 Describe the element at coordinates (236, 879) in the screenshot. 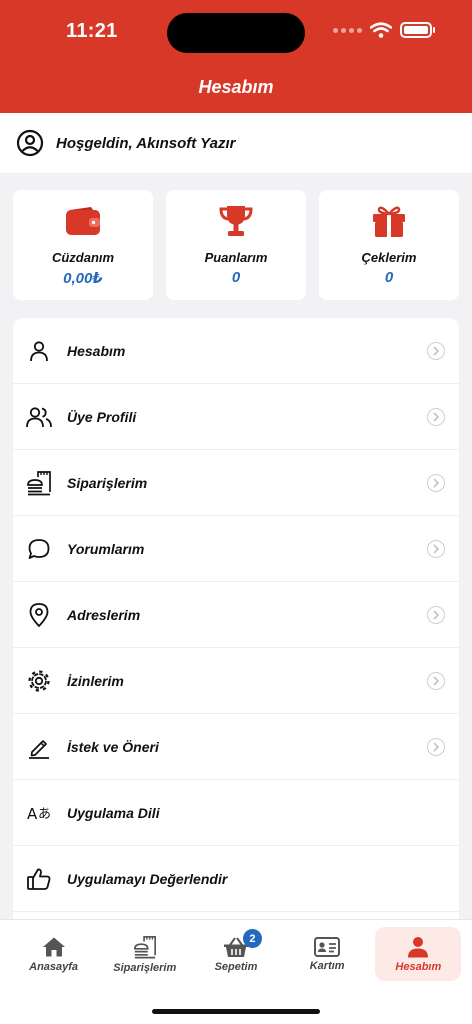

I see `menu-item-rate-app: Uygulamayı Değerlendir` at that location.